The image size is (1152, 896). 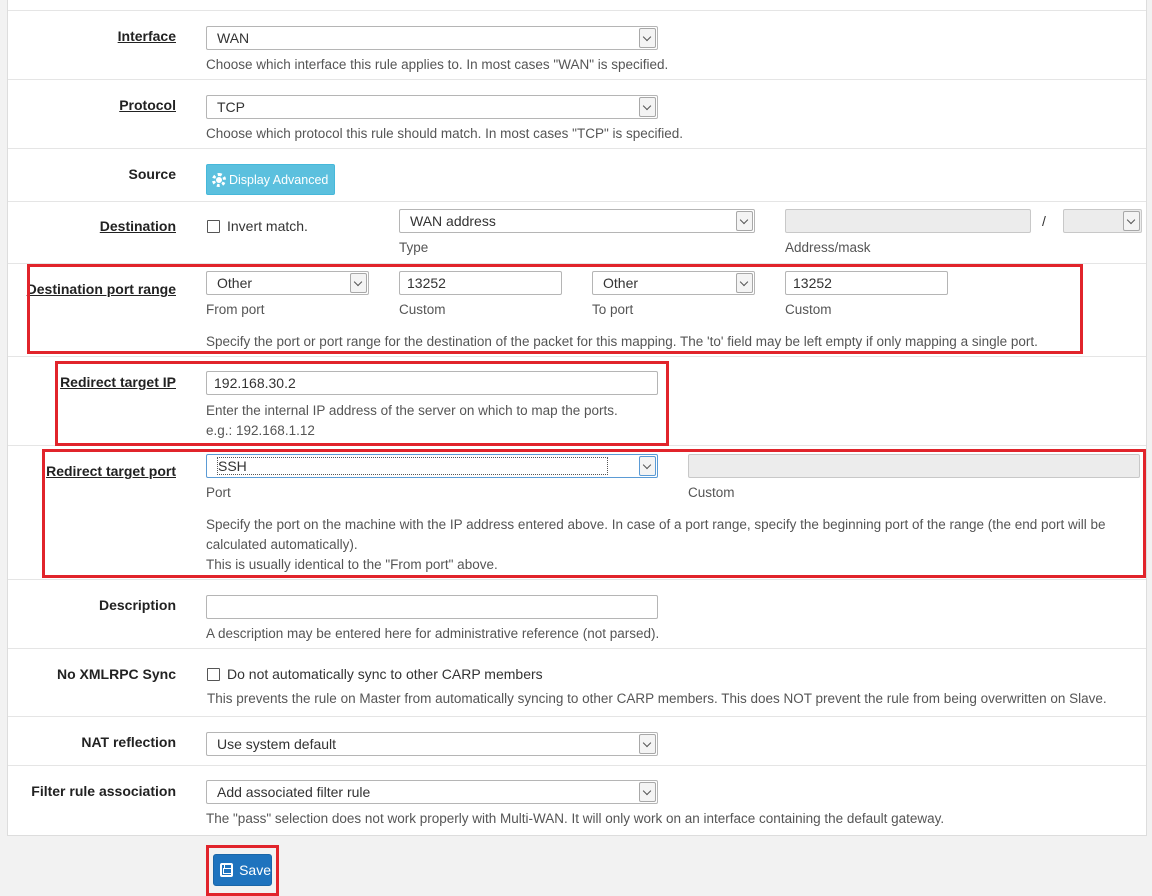 What do you see at coordinates (279, 179) in the screenshot?
I see `display-advanced-label: Display Advanced` at bounding box center [279, 179].